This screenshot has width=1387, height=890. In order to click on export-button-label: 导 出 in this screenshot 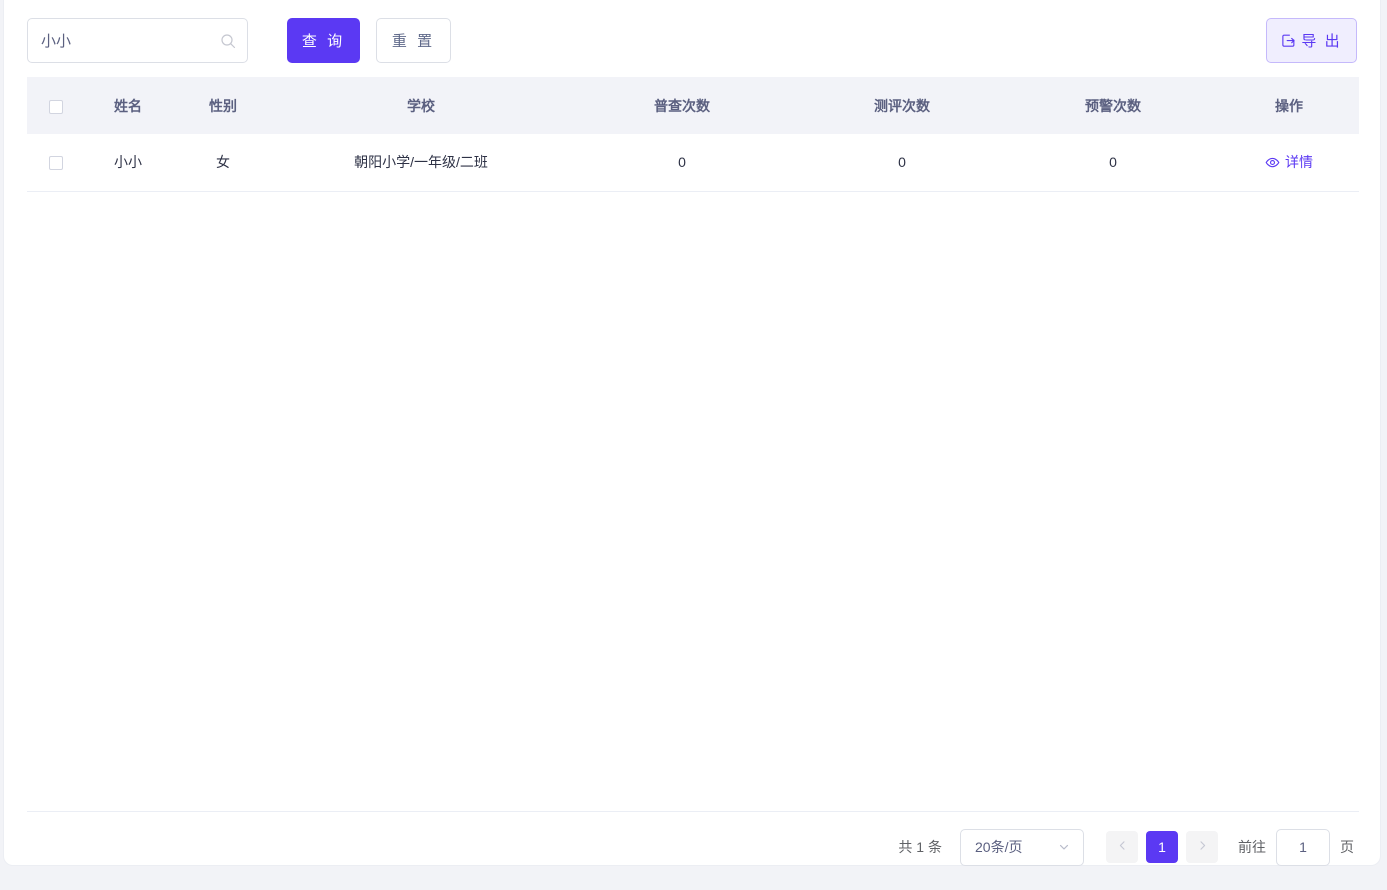, I will do `click(1321, 41)`.